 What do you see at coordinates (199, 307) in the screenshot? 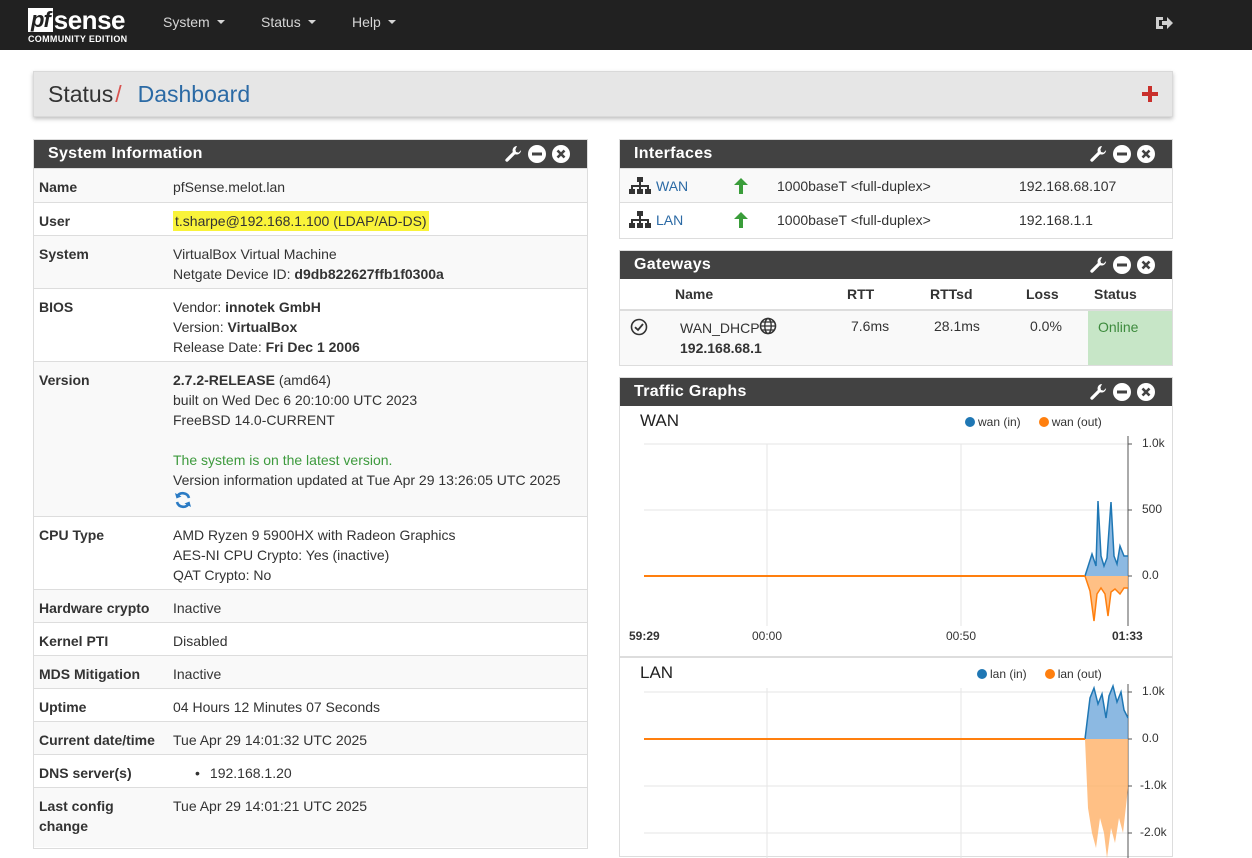
I see `bios-vendor-label: Vendor:` at bounding box center [199, 307].